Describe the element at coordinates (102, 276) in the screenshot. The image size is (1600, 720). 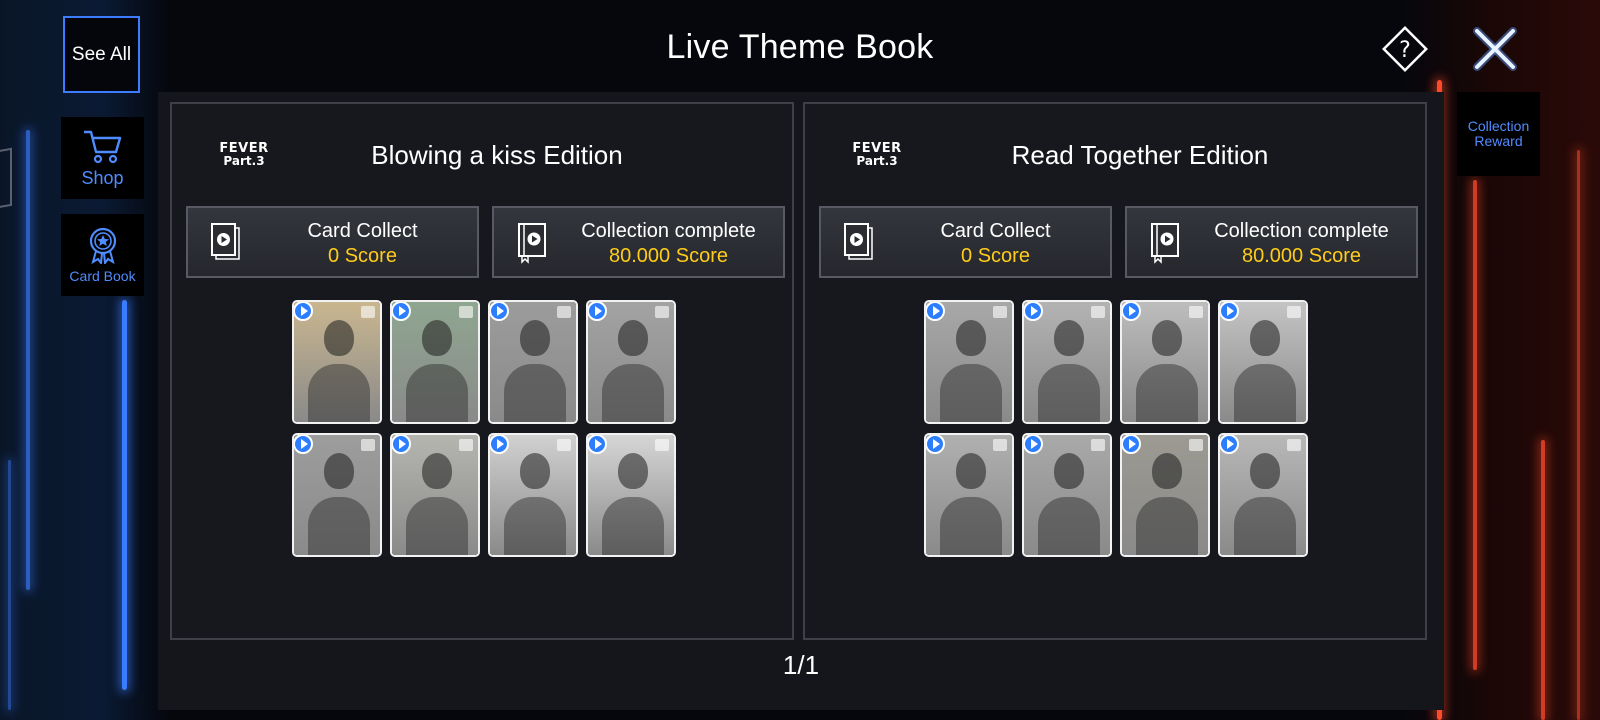
I see `card-book-label: Card Book` at that location.